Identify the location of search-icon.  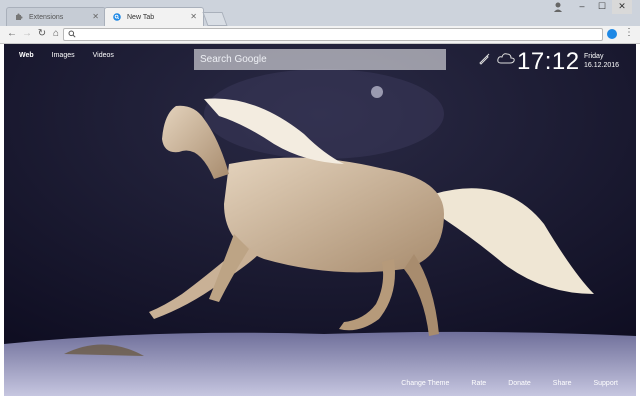
(72, 34).